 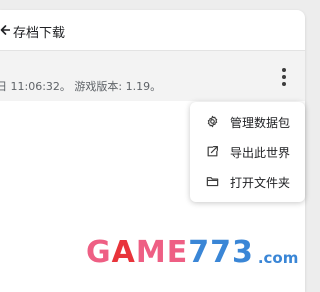 What do you see at coordinates (152, 30) in the screenshot?
I see `header-bar: 存档下载` at bounding box center [152, 30].